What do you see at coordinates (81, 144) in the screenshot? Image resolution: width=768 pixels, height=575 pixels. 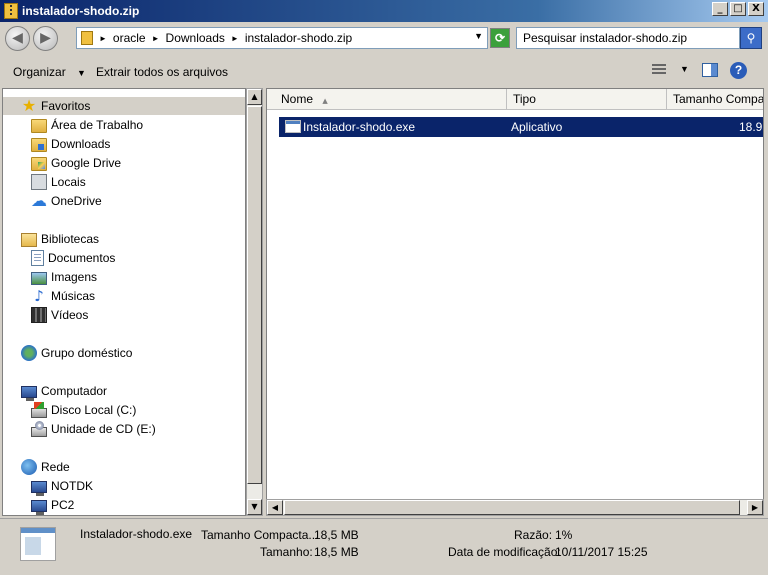 I see `nav-label: Downloads` at bounding box center [81, 144].